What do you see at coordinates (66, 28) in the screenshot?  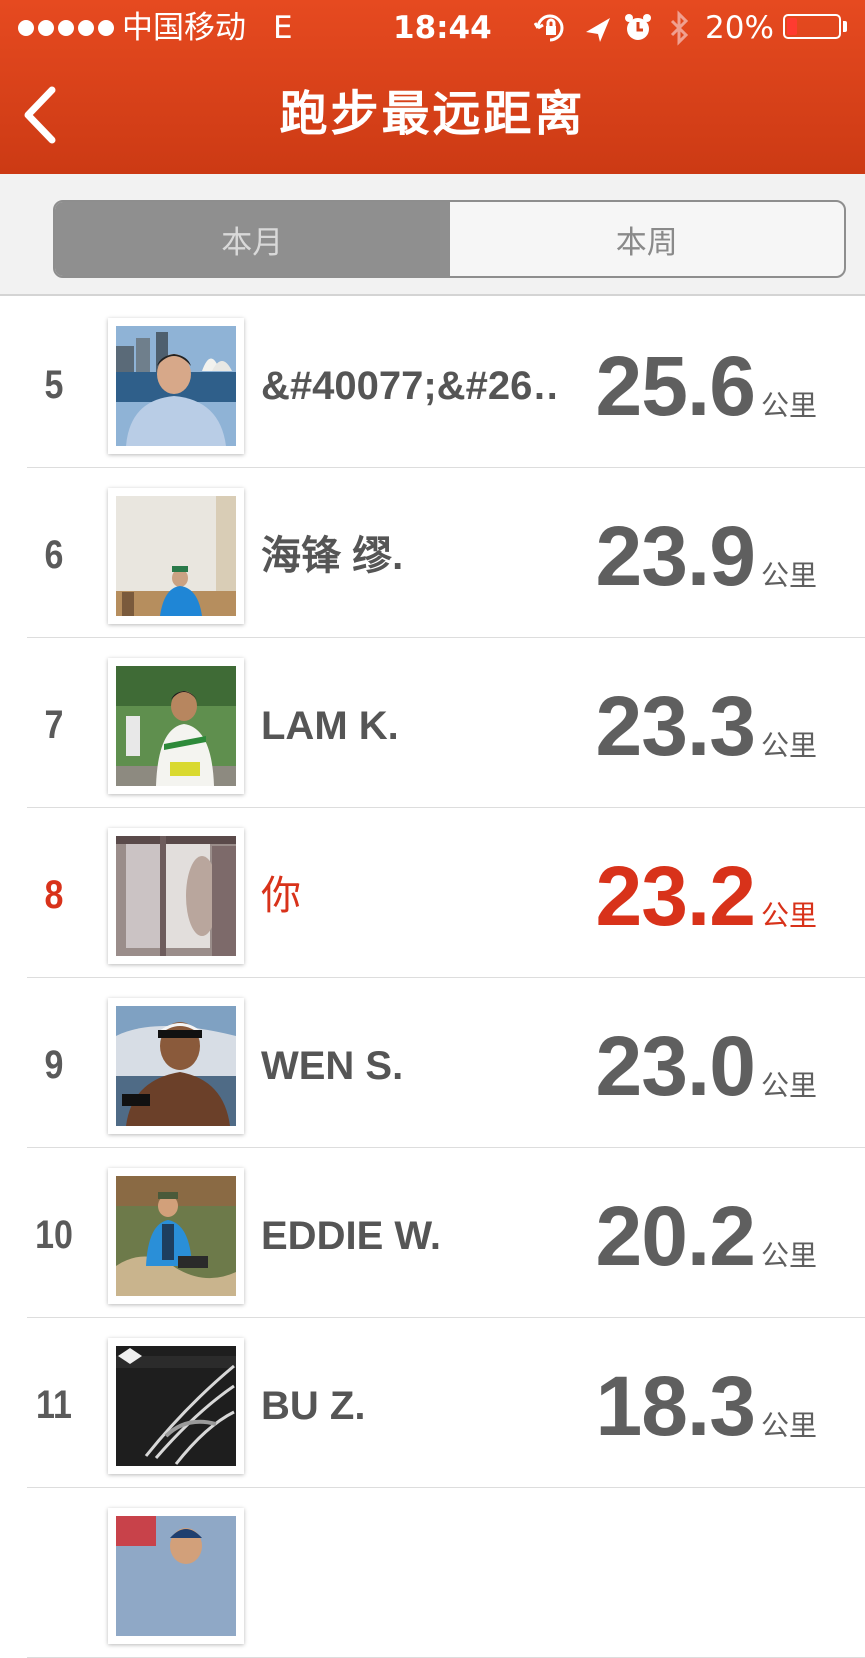 I see `signal-strength-icon` at bounding box center [66, 28].